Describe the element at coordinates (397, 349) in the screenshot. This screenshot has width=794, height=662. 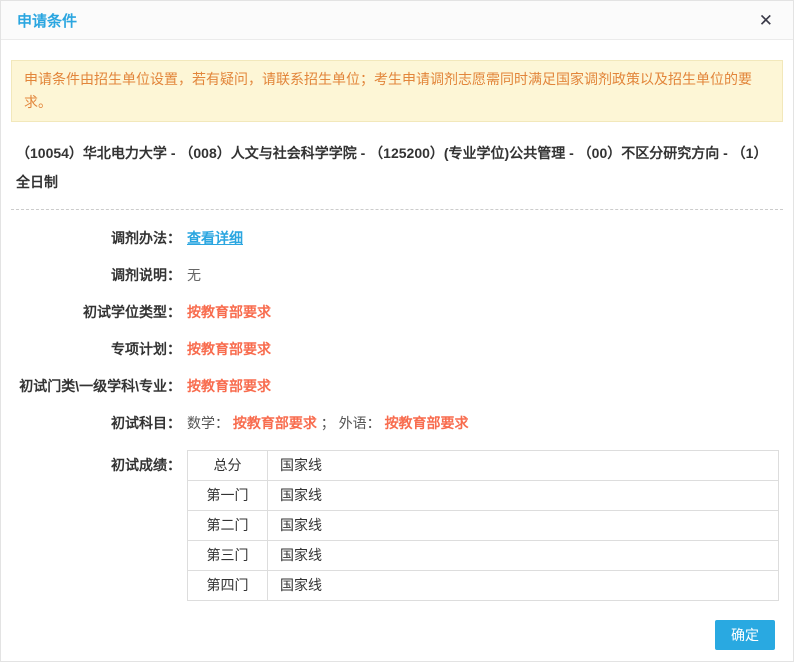
I see `field-row-special-plan: 专项计划： 按教育部要求` at that location.